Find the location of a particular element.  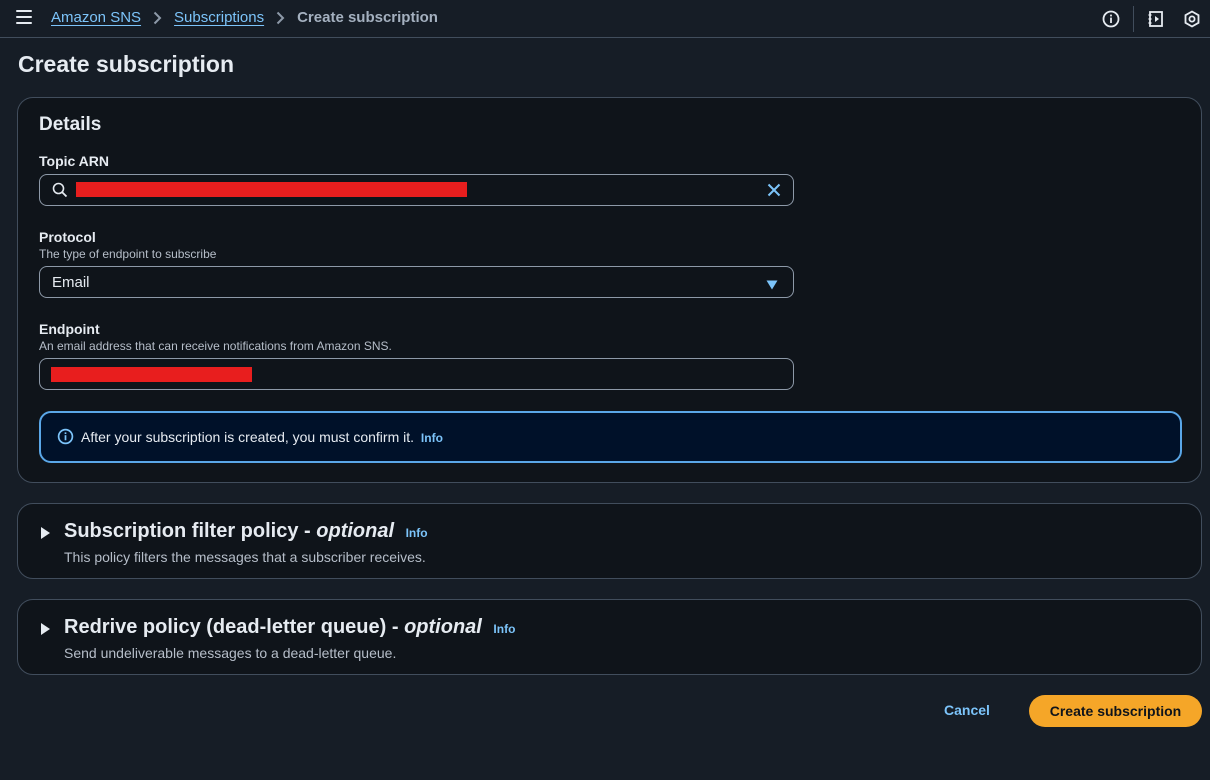

info-circle-icon is located at coordinates (65, 439).